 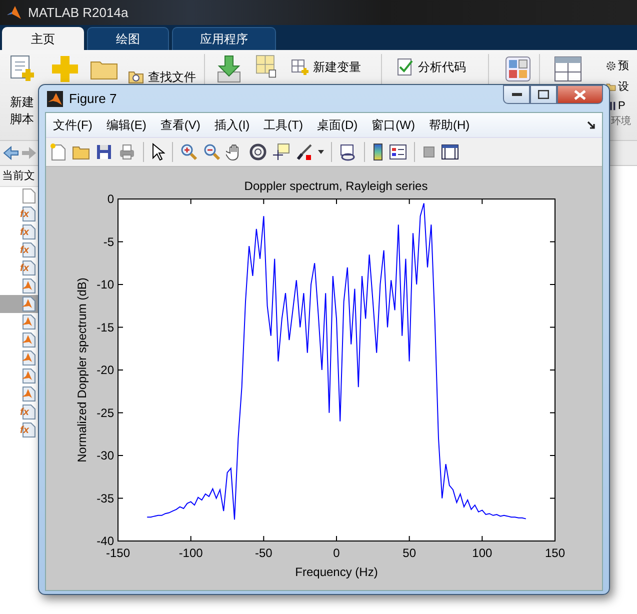 What do you see at coordinates (43, 38) in the screenshot?
I see `ribbon-tab: 主页` at bounding box center [43, 38].